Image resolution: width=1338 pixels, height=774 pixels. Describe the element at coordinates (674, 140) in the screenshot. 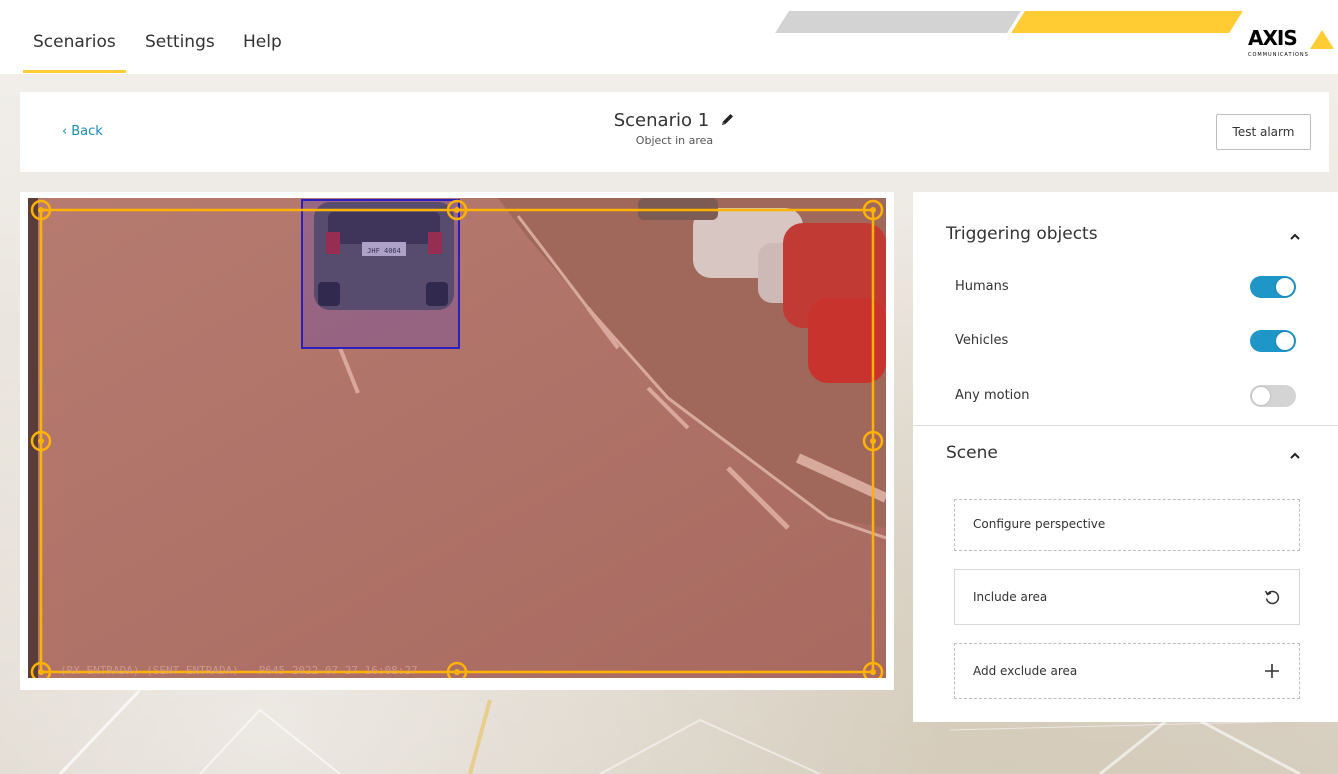

I see `scenario-type: Object in area` at that location.